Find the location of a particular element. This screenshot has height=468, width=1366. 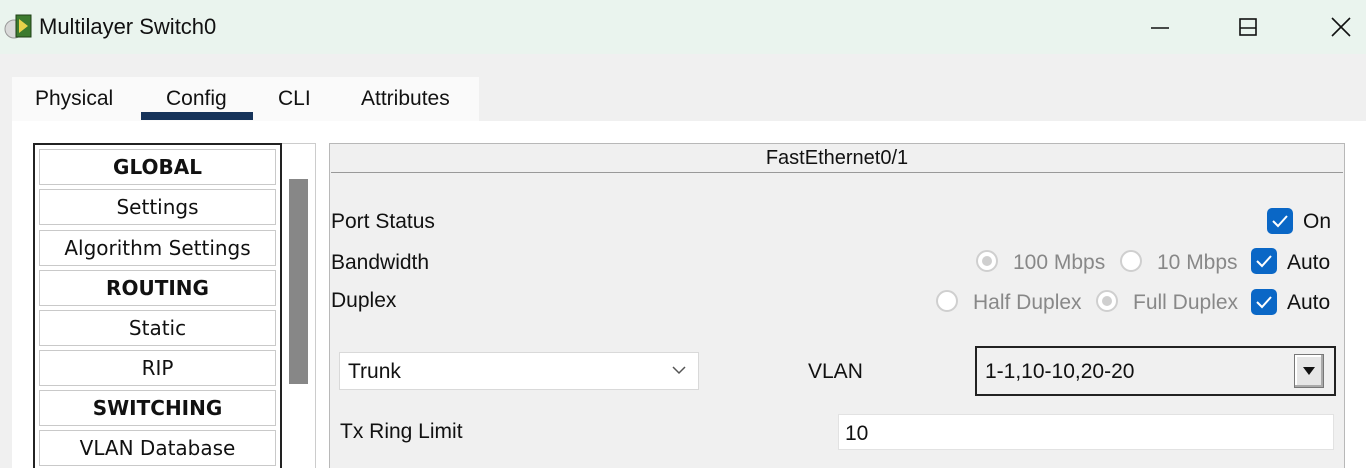

maximize-button is located at coordinates (1248, 27).